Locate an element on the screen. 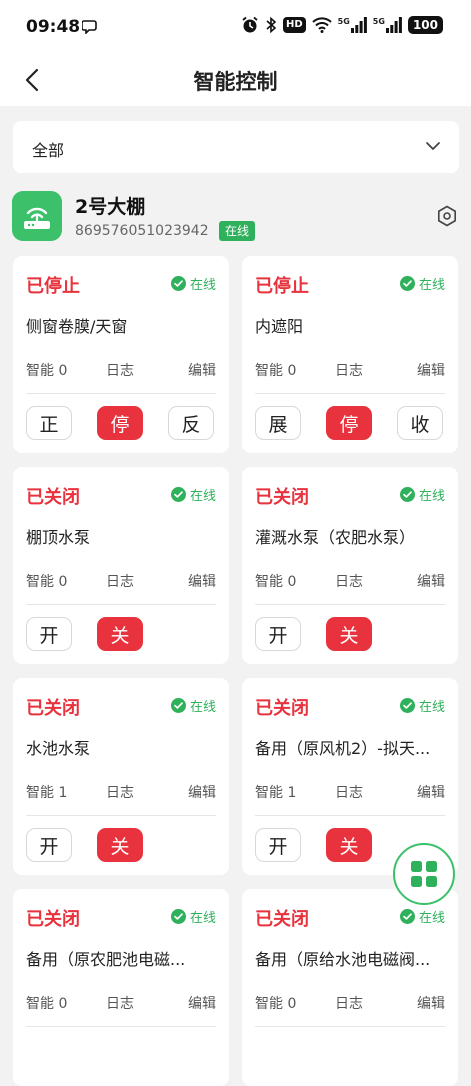 The width and height of the screenshot is (471, 1086). signal-sim2: 5G is located at coordinates (387, 25).